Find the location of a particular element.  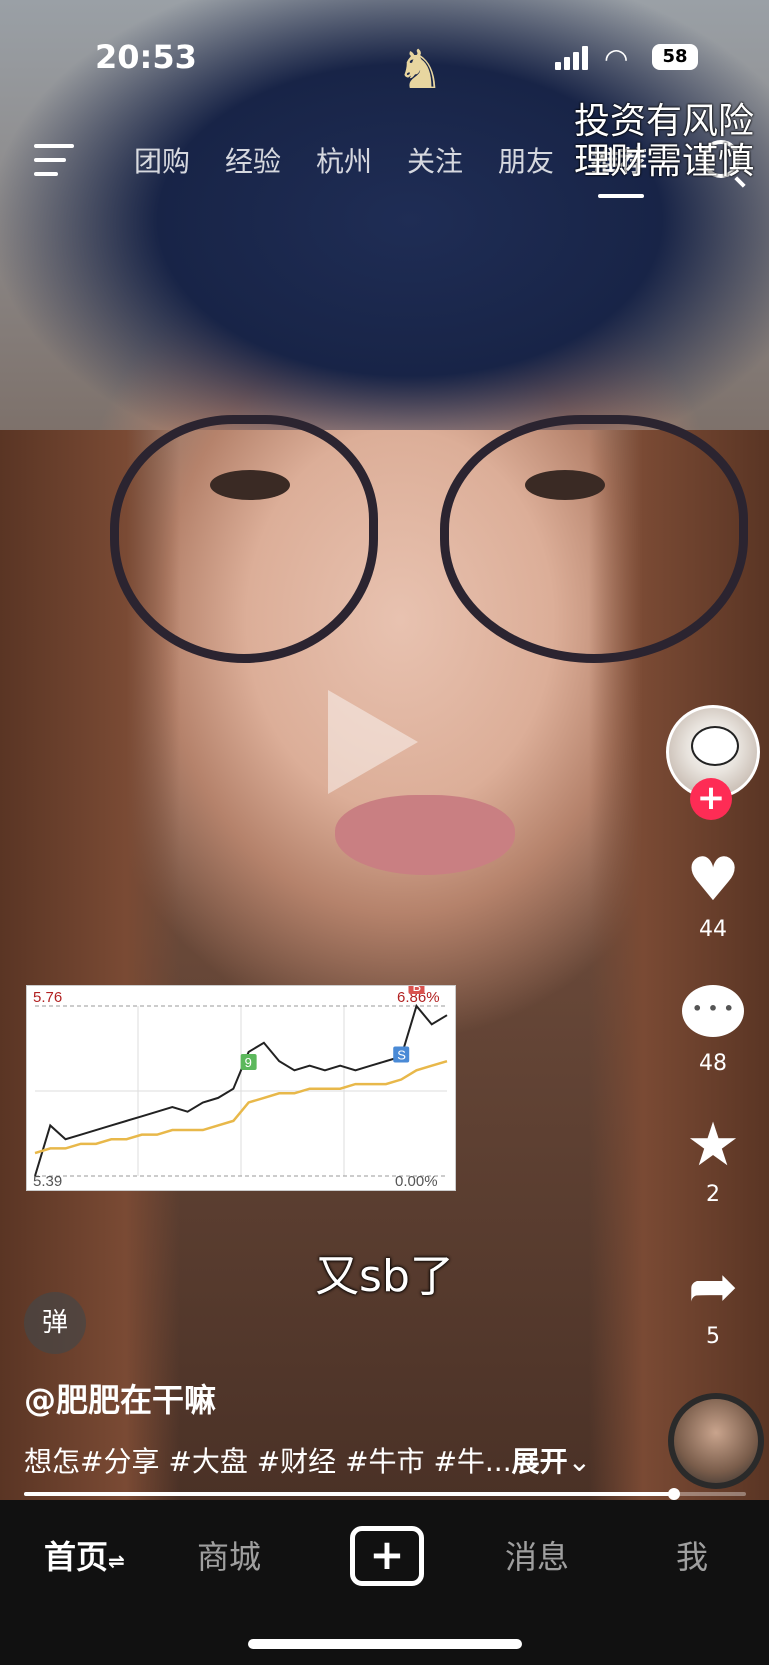

play-icon is located at coordinates (373, 742).